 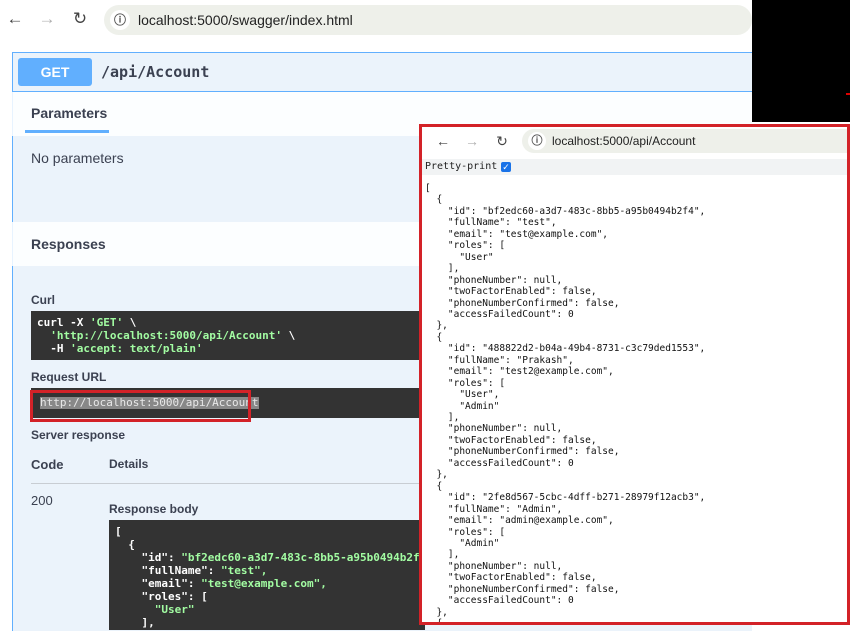 I want to click on tab-parameters: Parameters, so click(x=69, y=113).